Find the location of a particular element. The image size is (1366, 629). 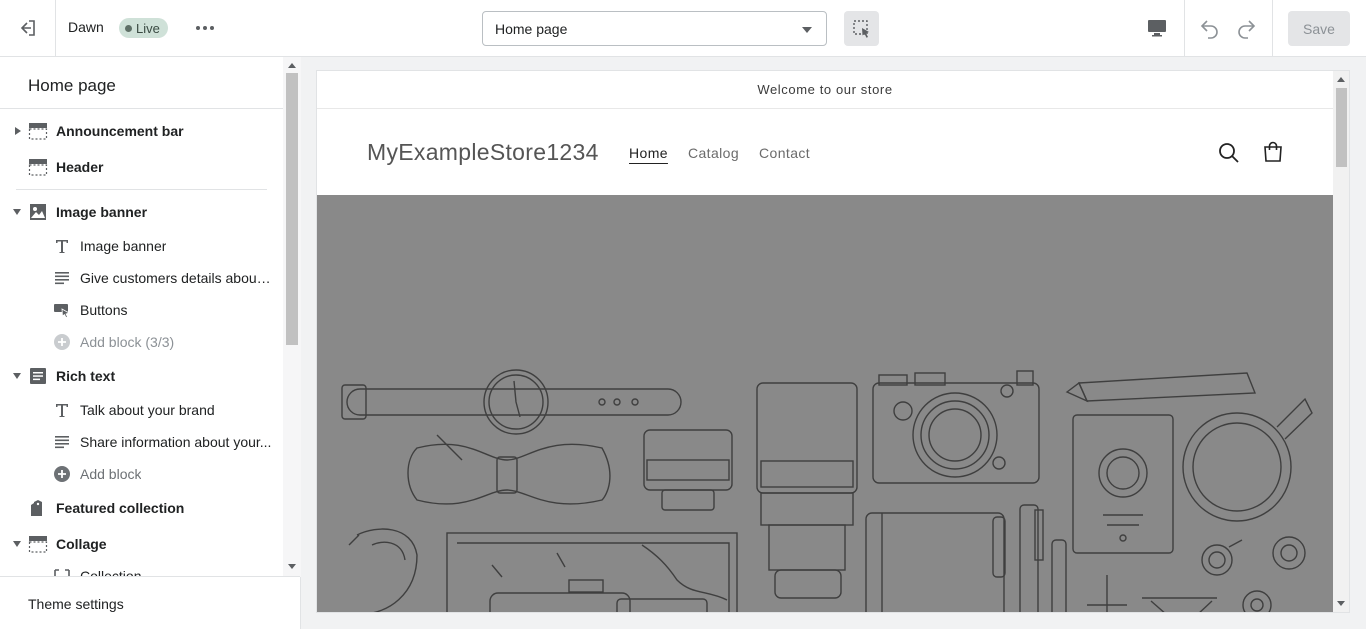

ellipsis-icon is located at coordinates (205, 28).